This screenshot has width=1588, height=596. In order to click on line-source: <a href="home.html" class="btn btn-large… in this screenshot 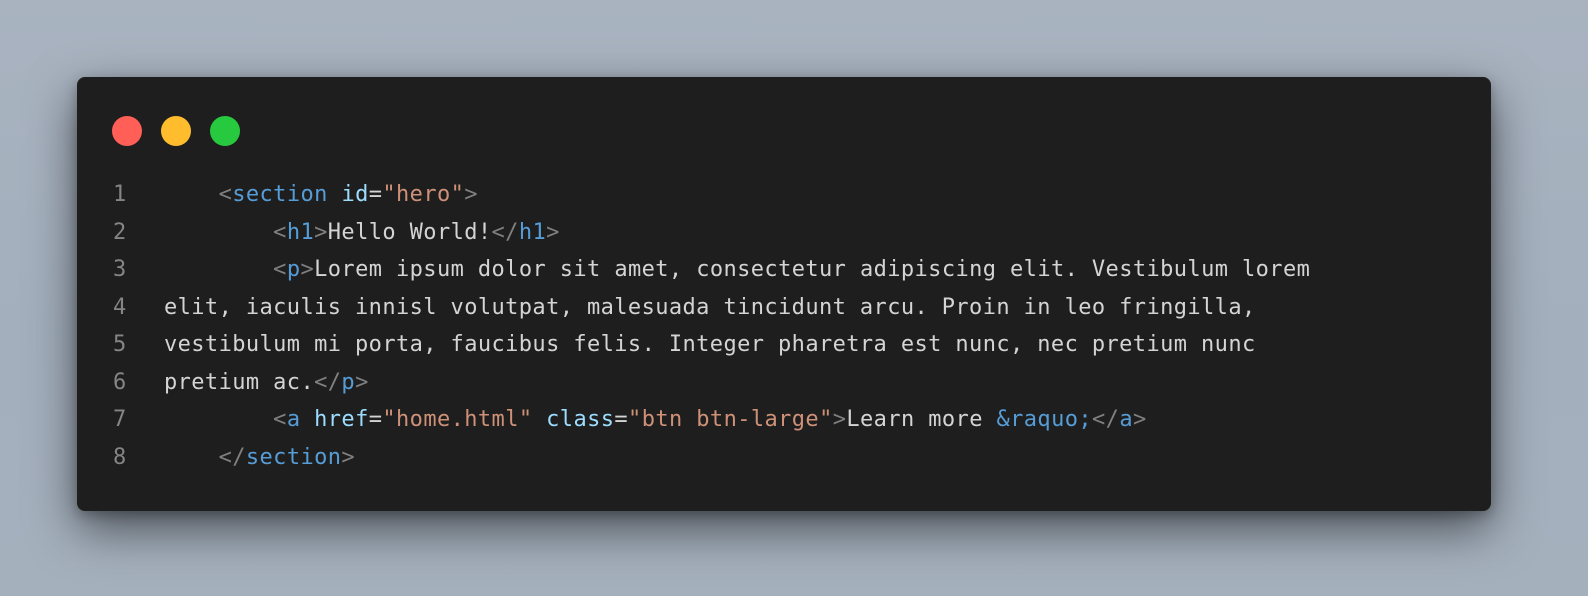, I will do `click(655, 420)`.